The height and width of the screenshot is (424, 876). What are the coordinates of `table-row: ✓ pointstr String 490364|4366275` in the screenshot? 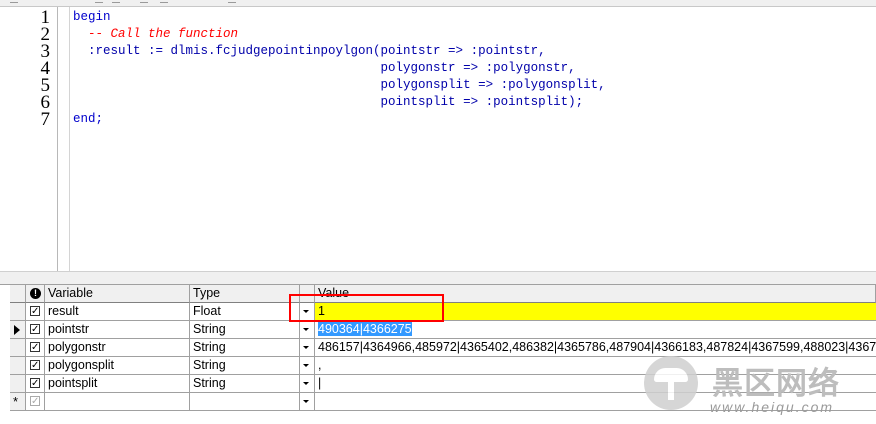 It's located at (443, 330).